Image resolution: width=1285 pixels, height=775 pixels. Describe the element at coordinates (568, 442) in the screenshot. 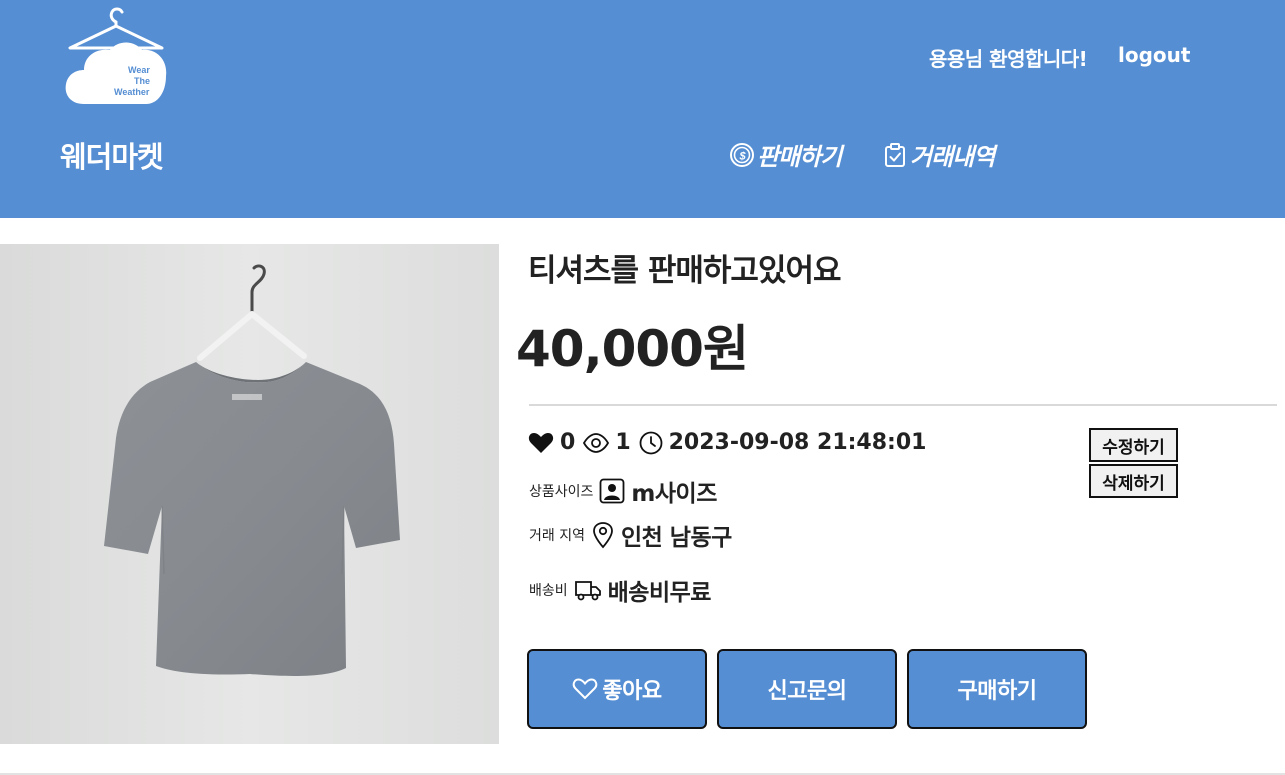

I see `like-count: 0` at that location.